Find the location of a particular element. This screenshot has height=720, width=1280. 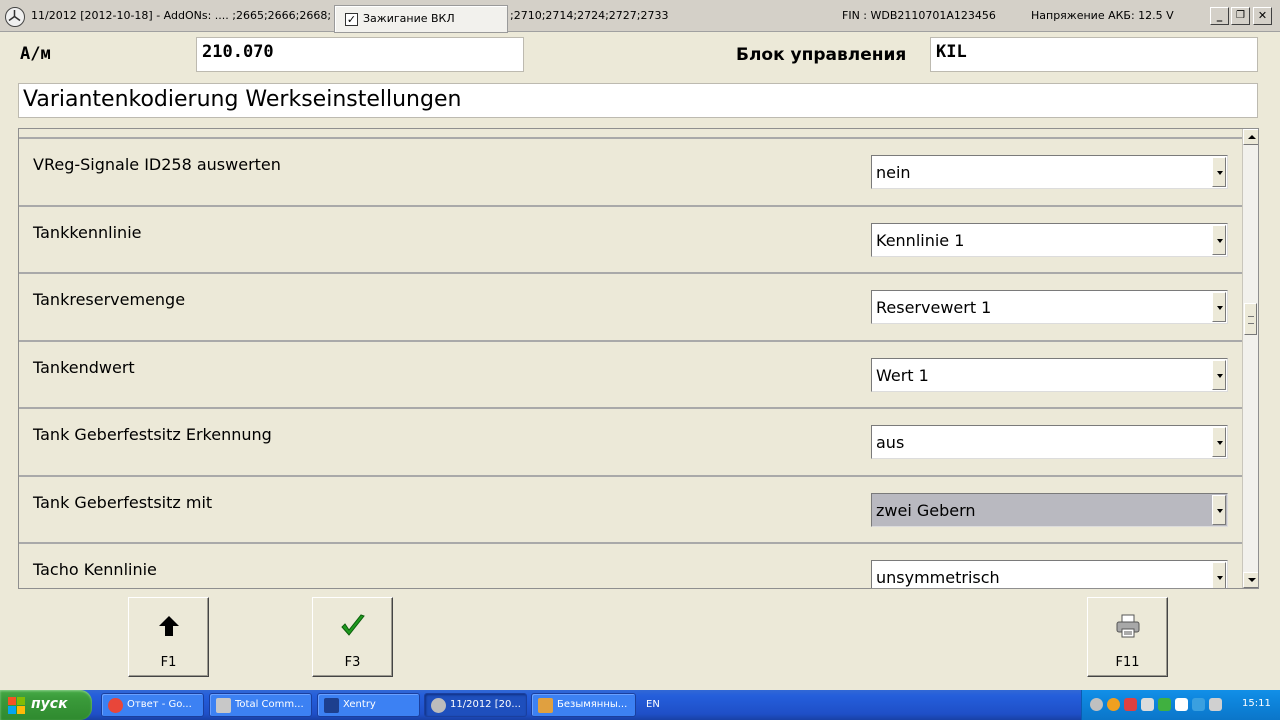

fin-display: FIN : WDB2110701A123456 is located at coordinates (919, 15).